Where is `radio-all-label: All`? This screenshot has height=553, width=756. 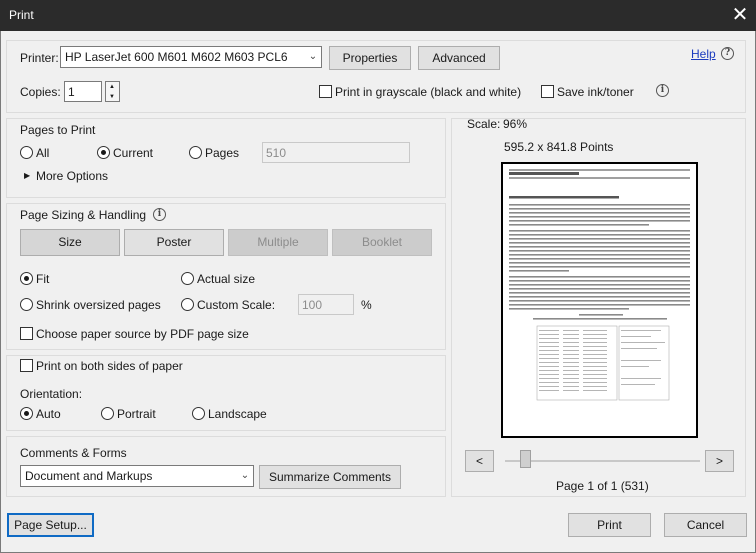 radio-all-label: All is located at coordinates (43, 153).